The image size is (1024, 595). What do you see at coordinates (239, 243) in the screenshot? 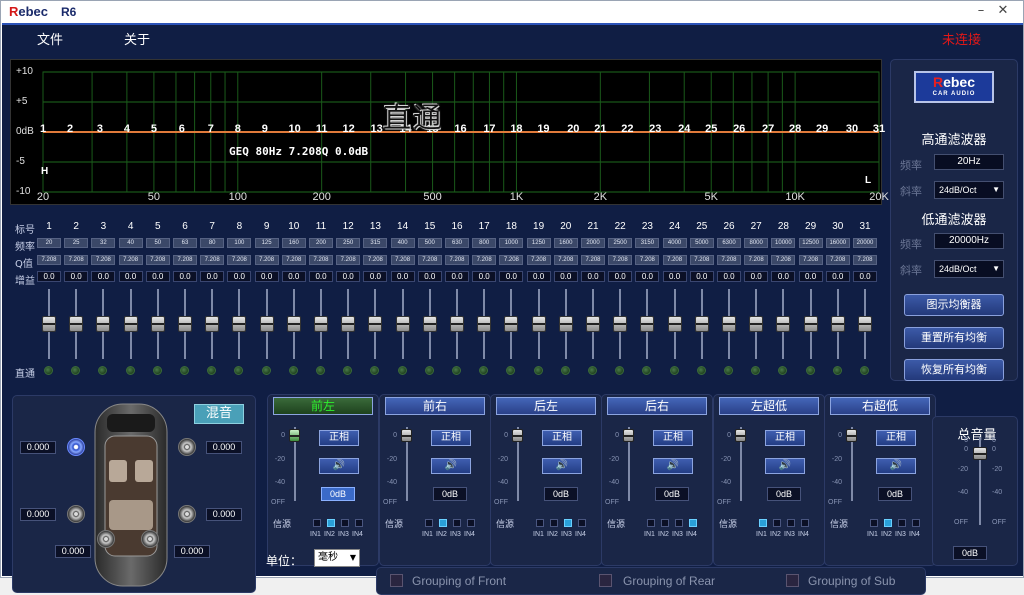
I see `band-freq-field: 100` at bounding box center [239, 243].